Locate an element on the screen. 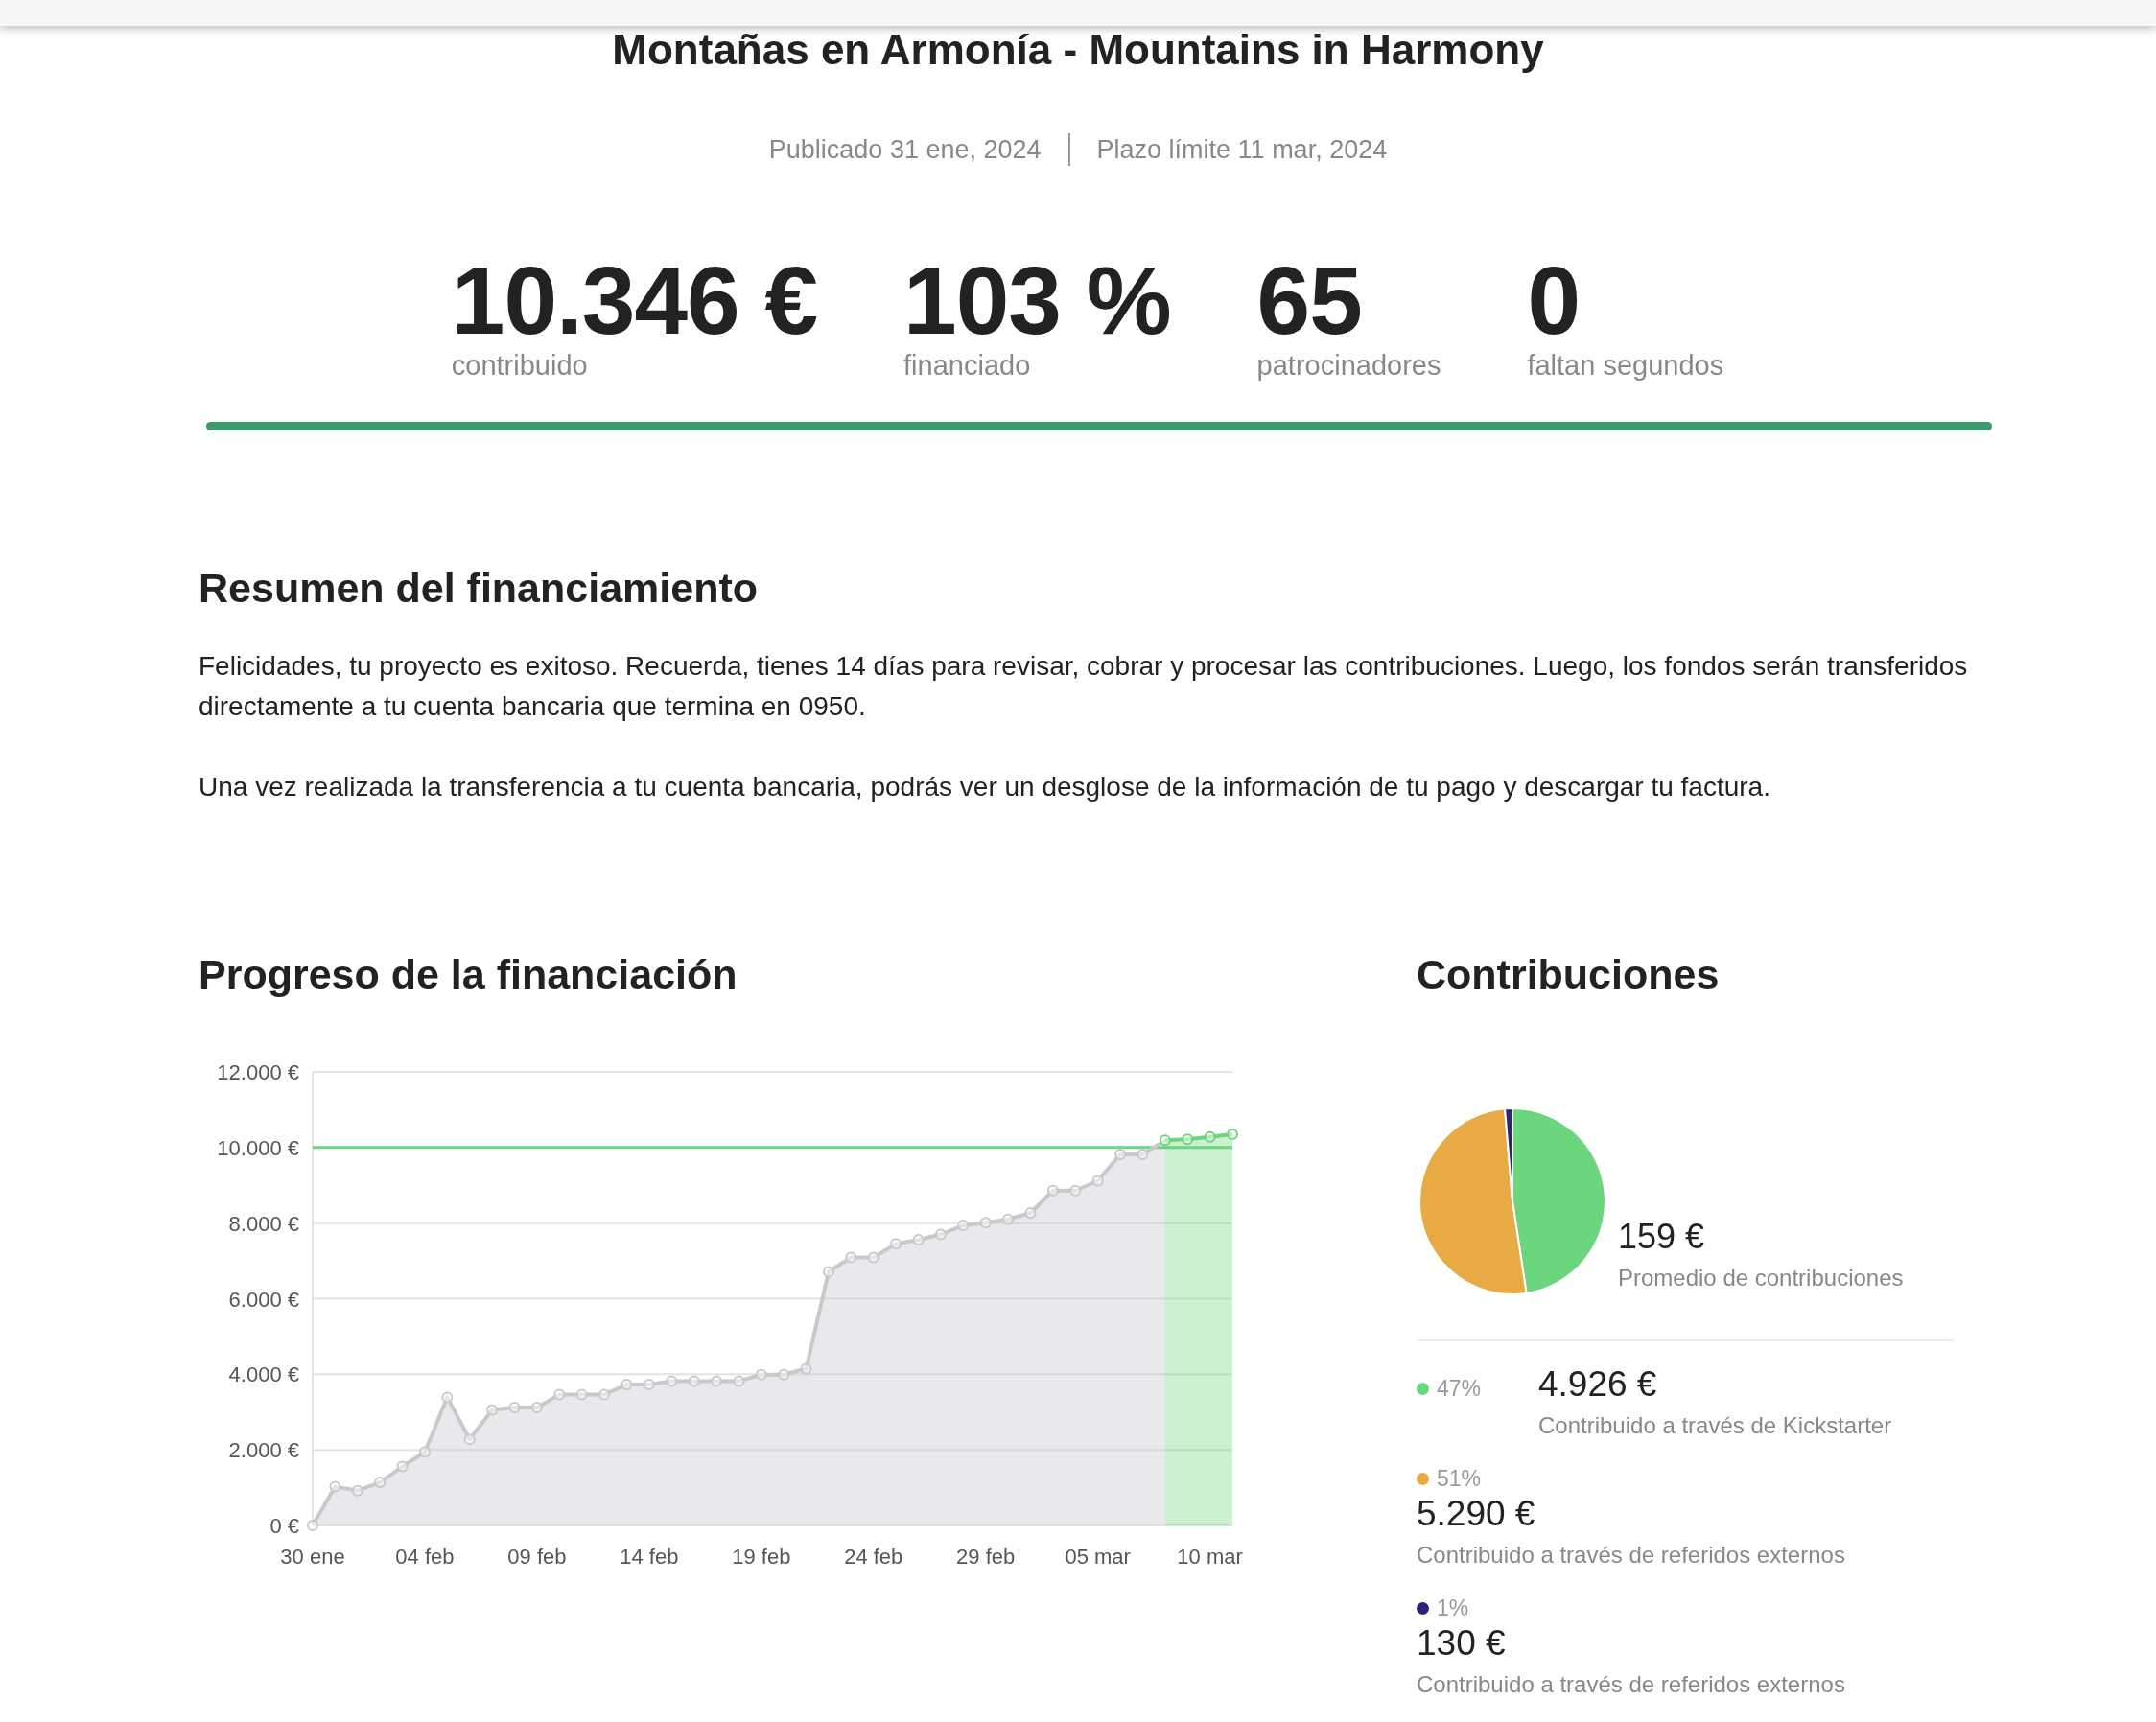 This screenshot has width=2156, height=1722. axis-label: 24 feb is located at coordinates (873, 1557).